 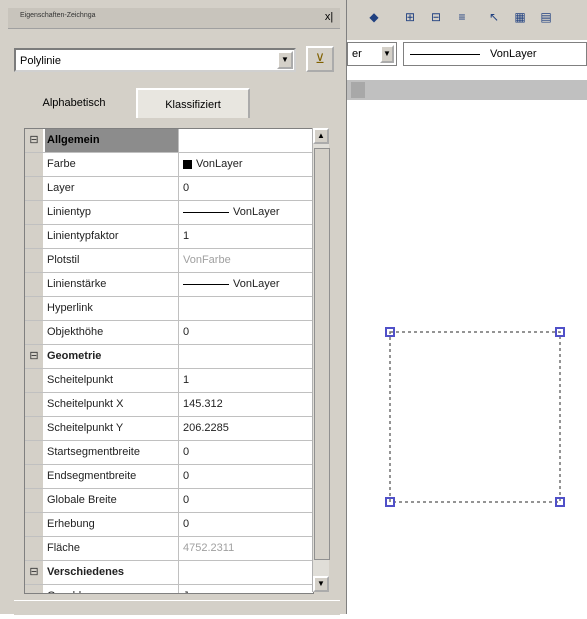 What do you see at coordinates (74, 103) in the screenshot?
I see `tab-alphabetisch: Alphabetisch` at bounding box center [74, 103].